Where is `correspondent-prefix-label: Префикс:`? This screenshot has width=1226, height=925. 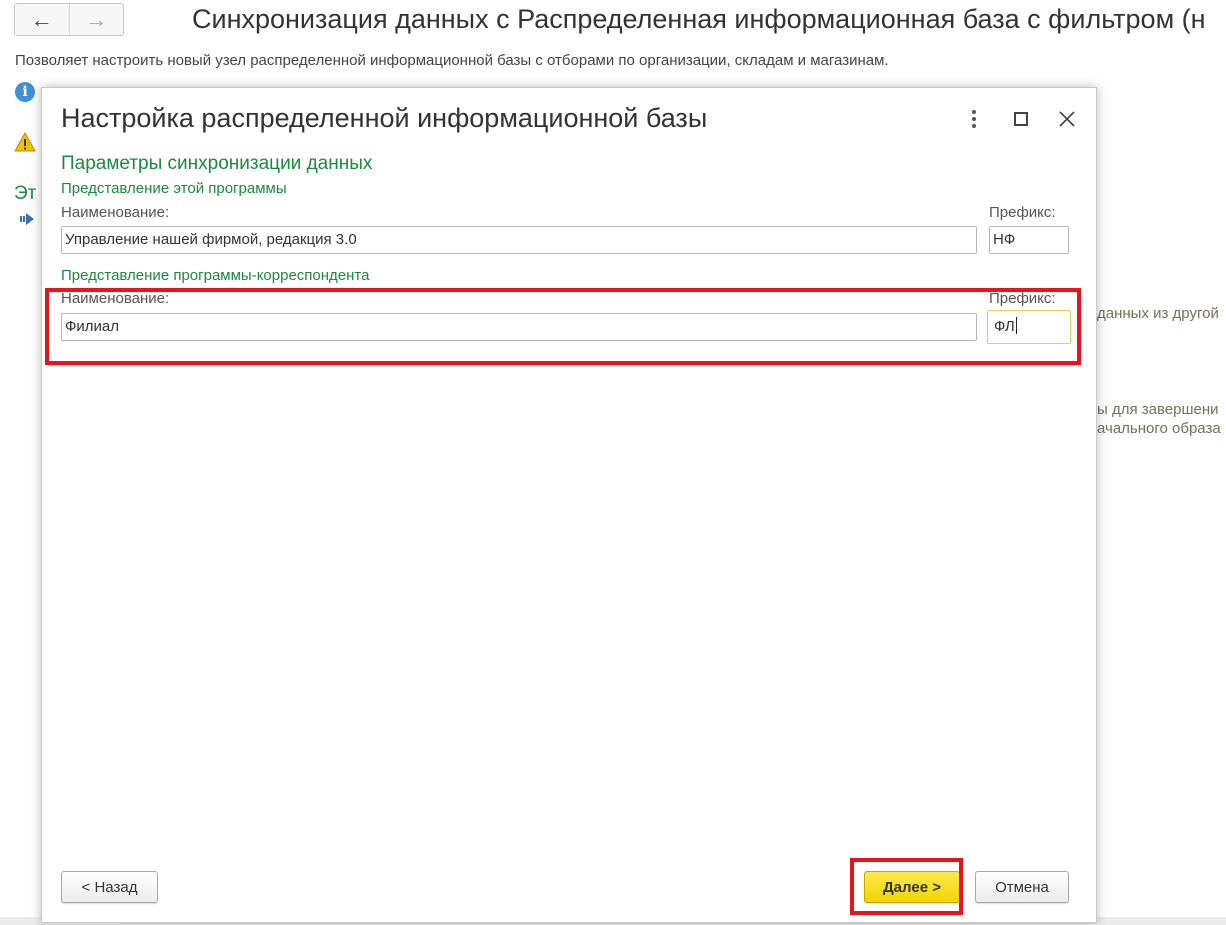 correspondent-prefix-label: Префикс: is located at coordinates (1022, 298).